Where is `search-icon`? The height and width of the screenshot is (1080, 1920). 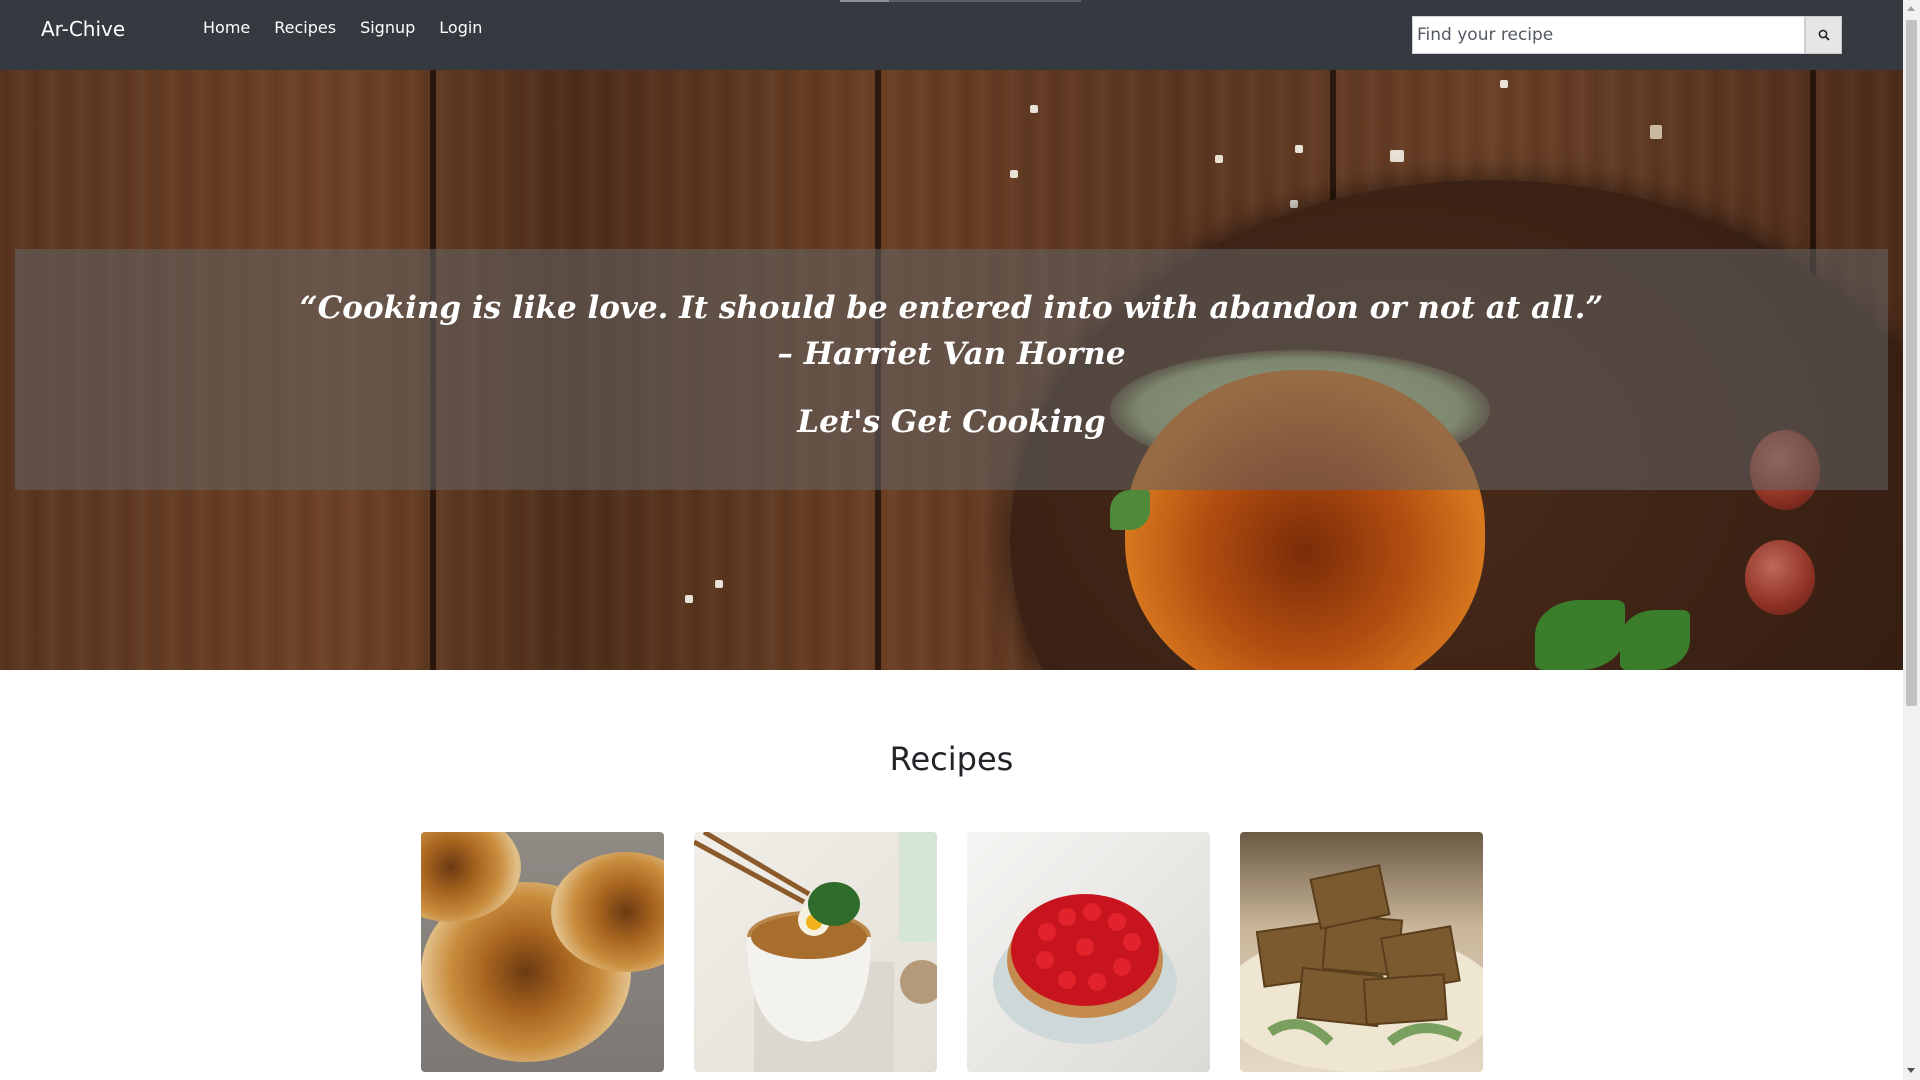
search-icon is located at coordinates (1824, 35).